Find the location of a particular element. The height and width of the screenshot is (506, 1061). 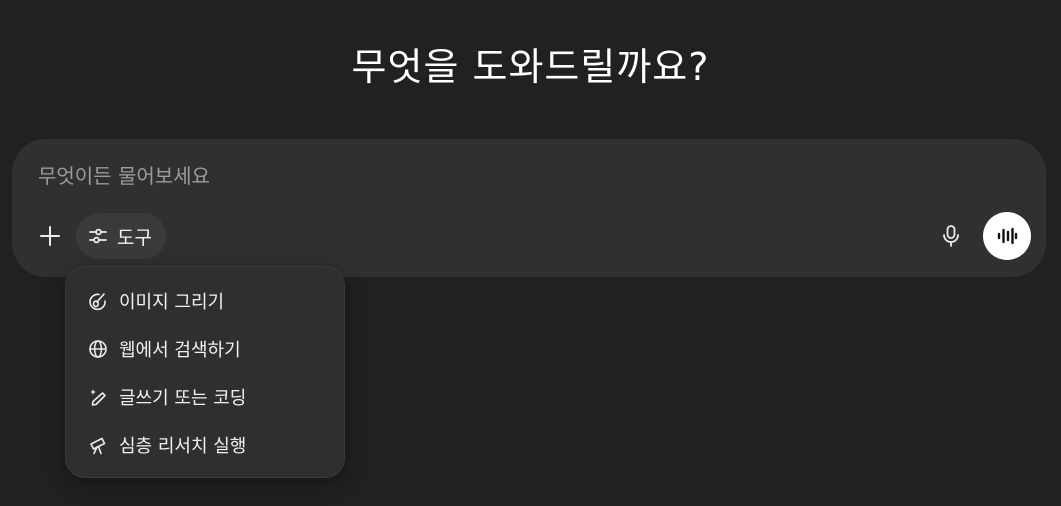

pen-sparkle-icon is located at coordinates (98, 397).